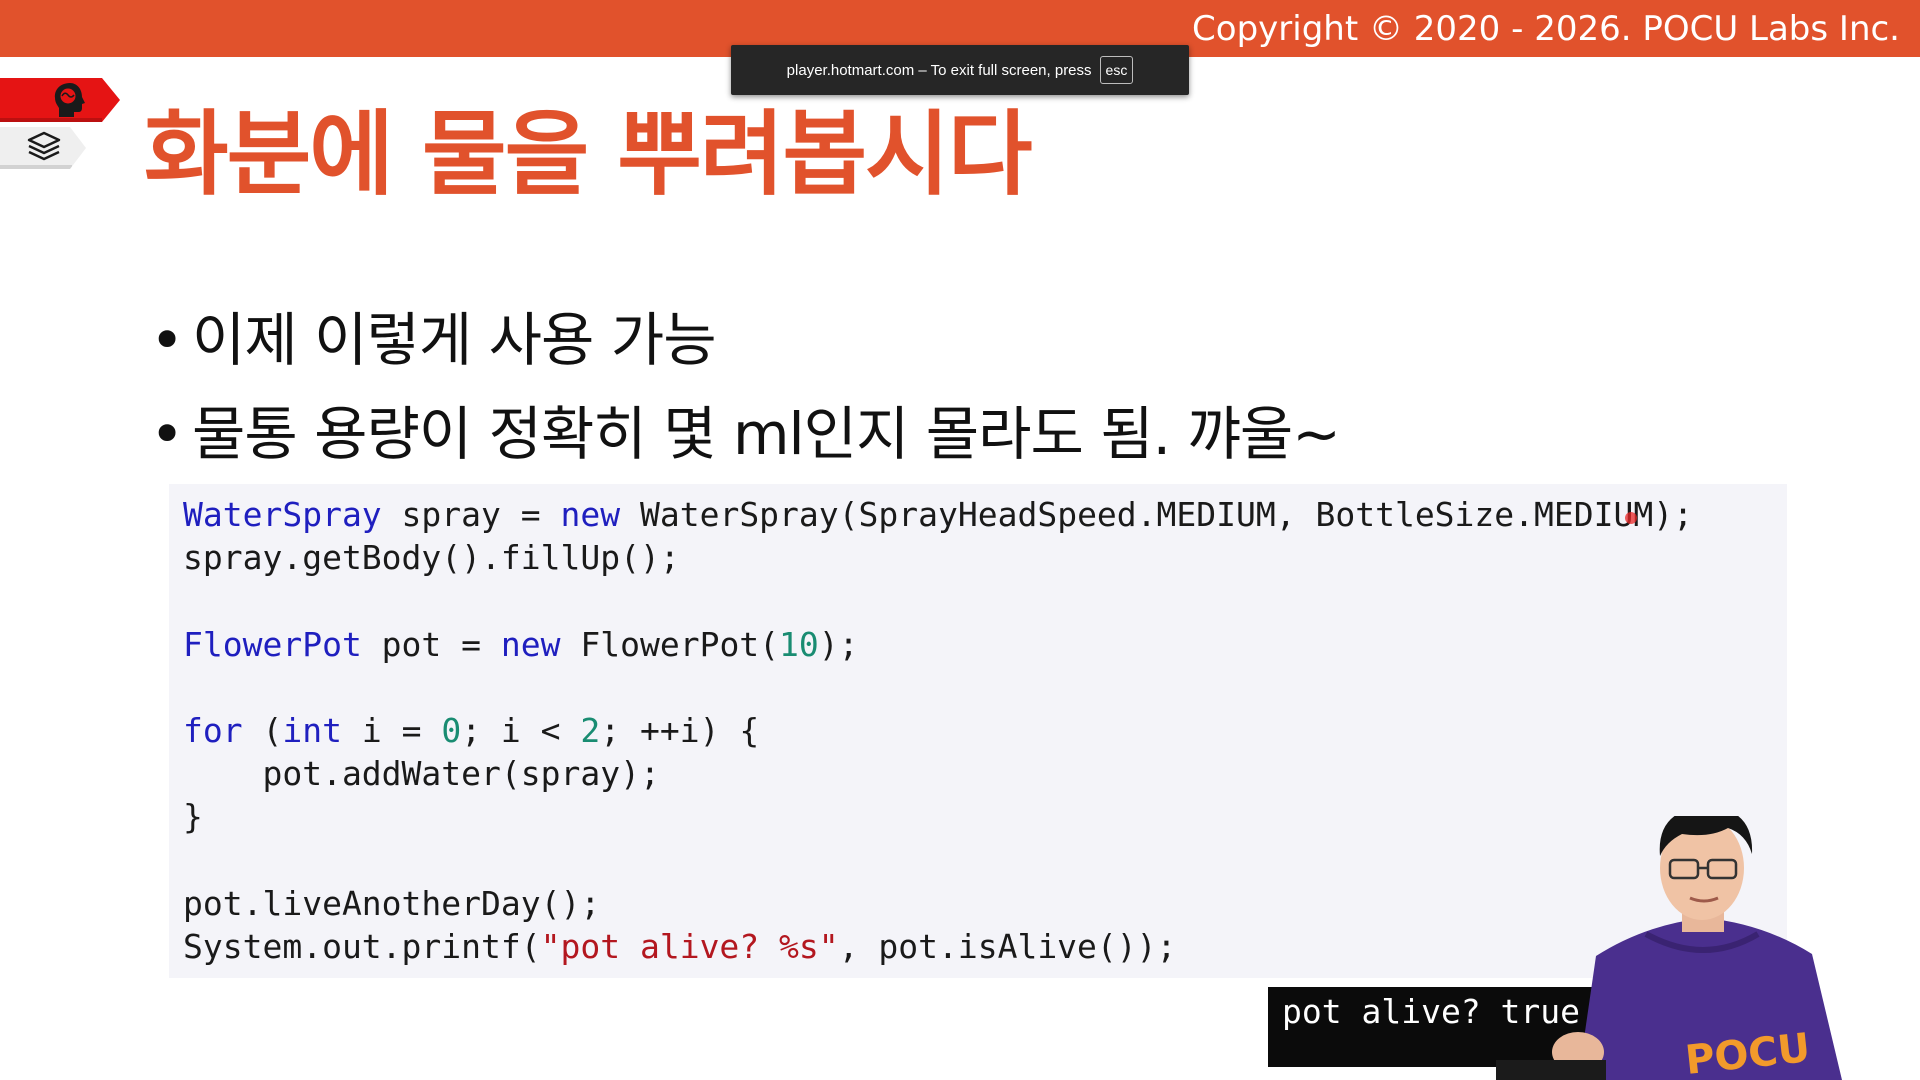  I want to click on presenter-video: POCU, so click(1669, 948).